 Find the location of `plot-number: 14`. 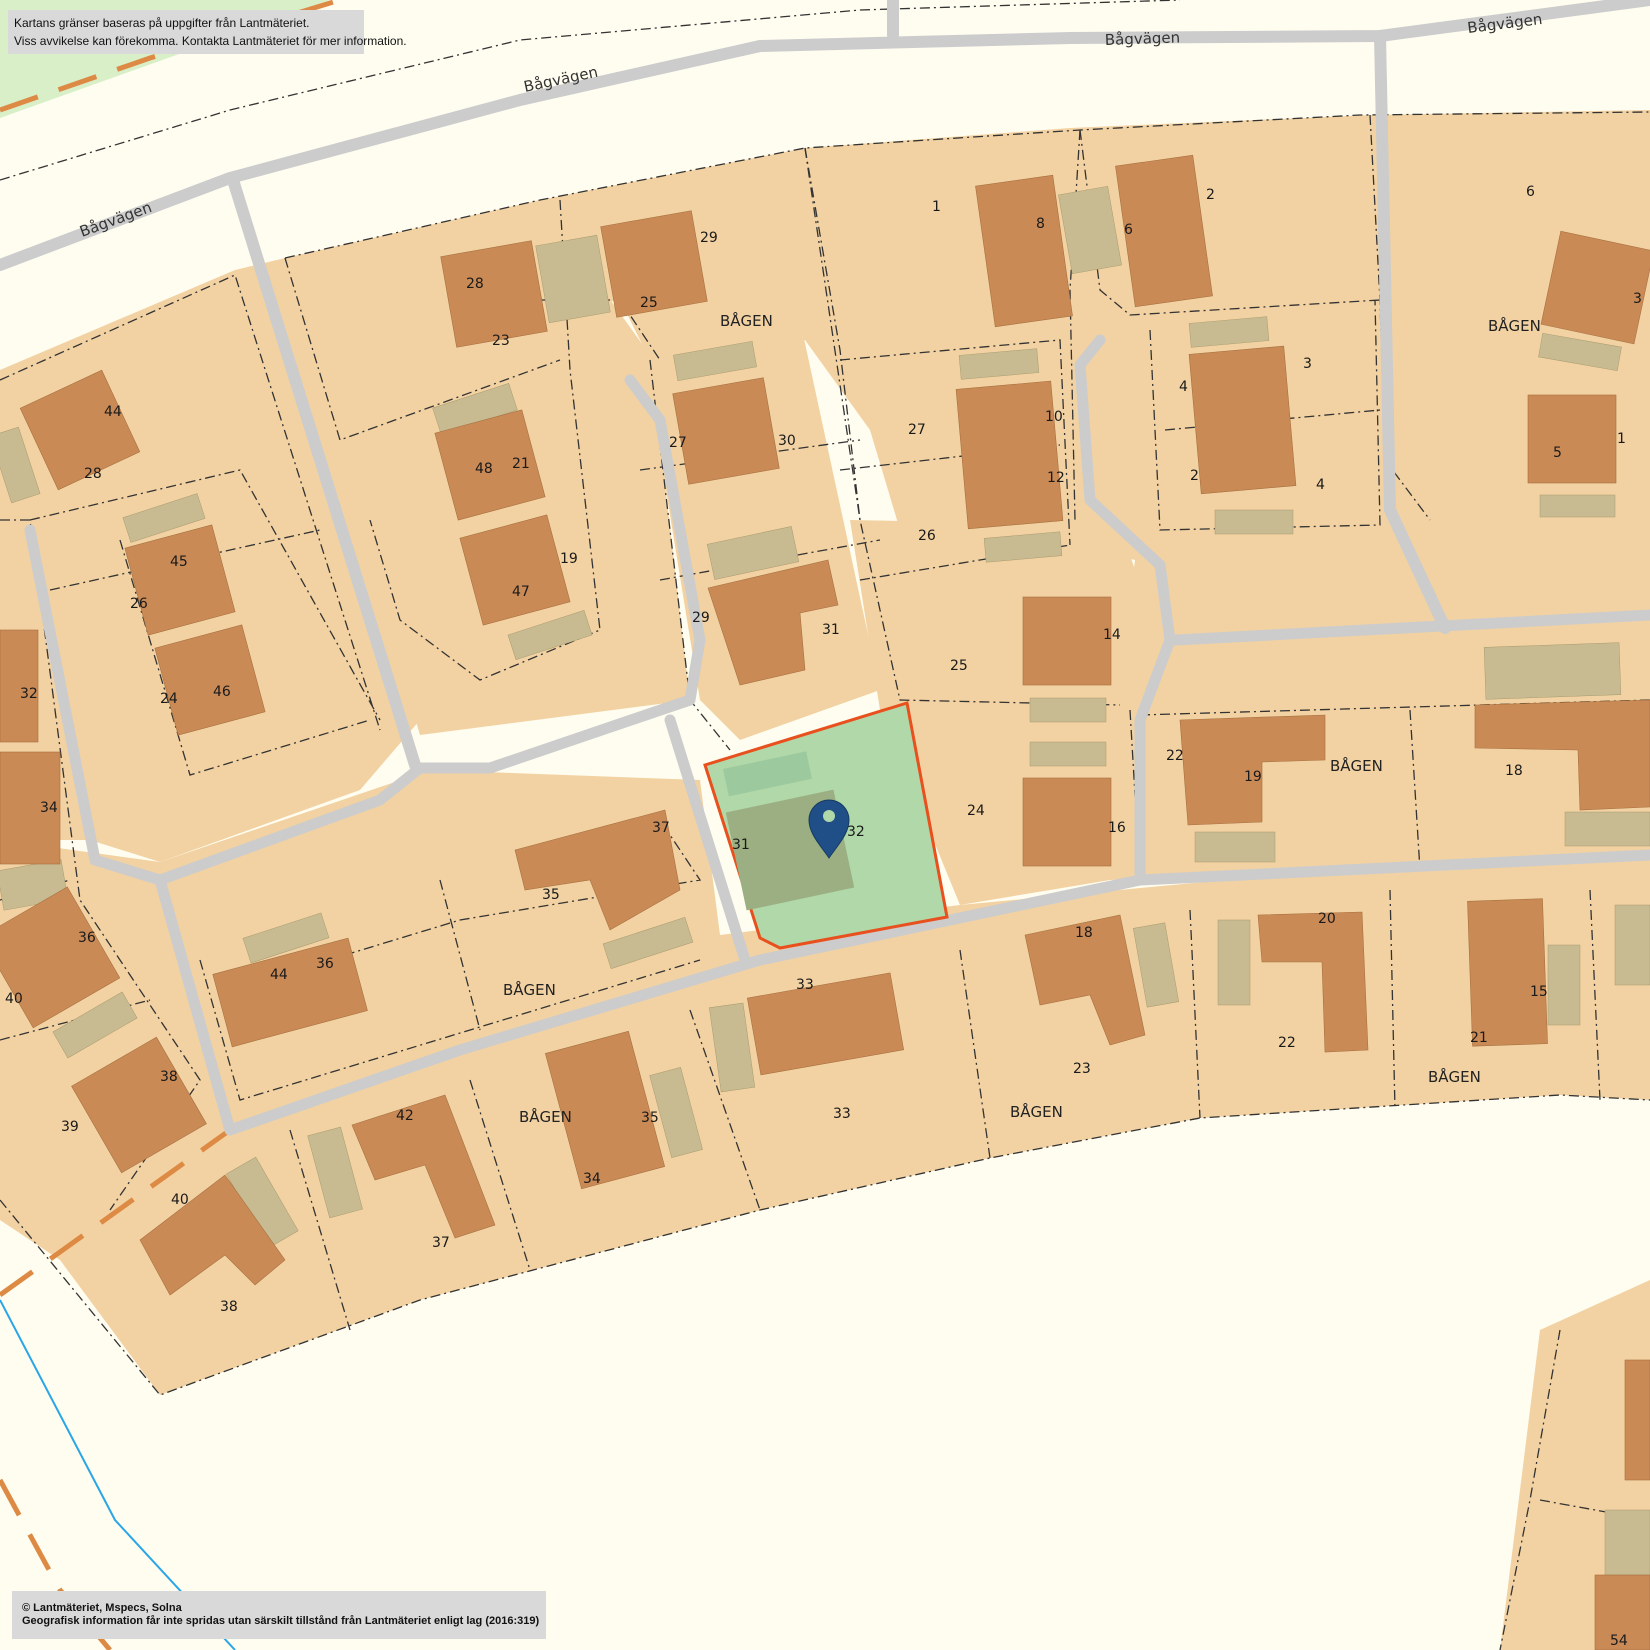

plot-number: 14 is located at coordinates (1112, 635).